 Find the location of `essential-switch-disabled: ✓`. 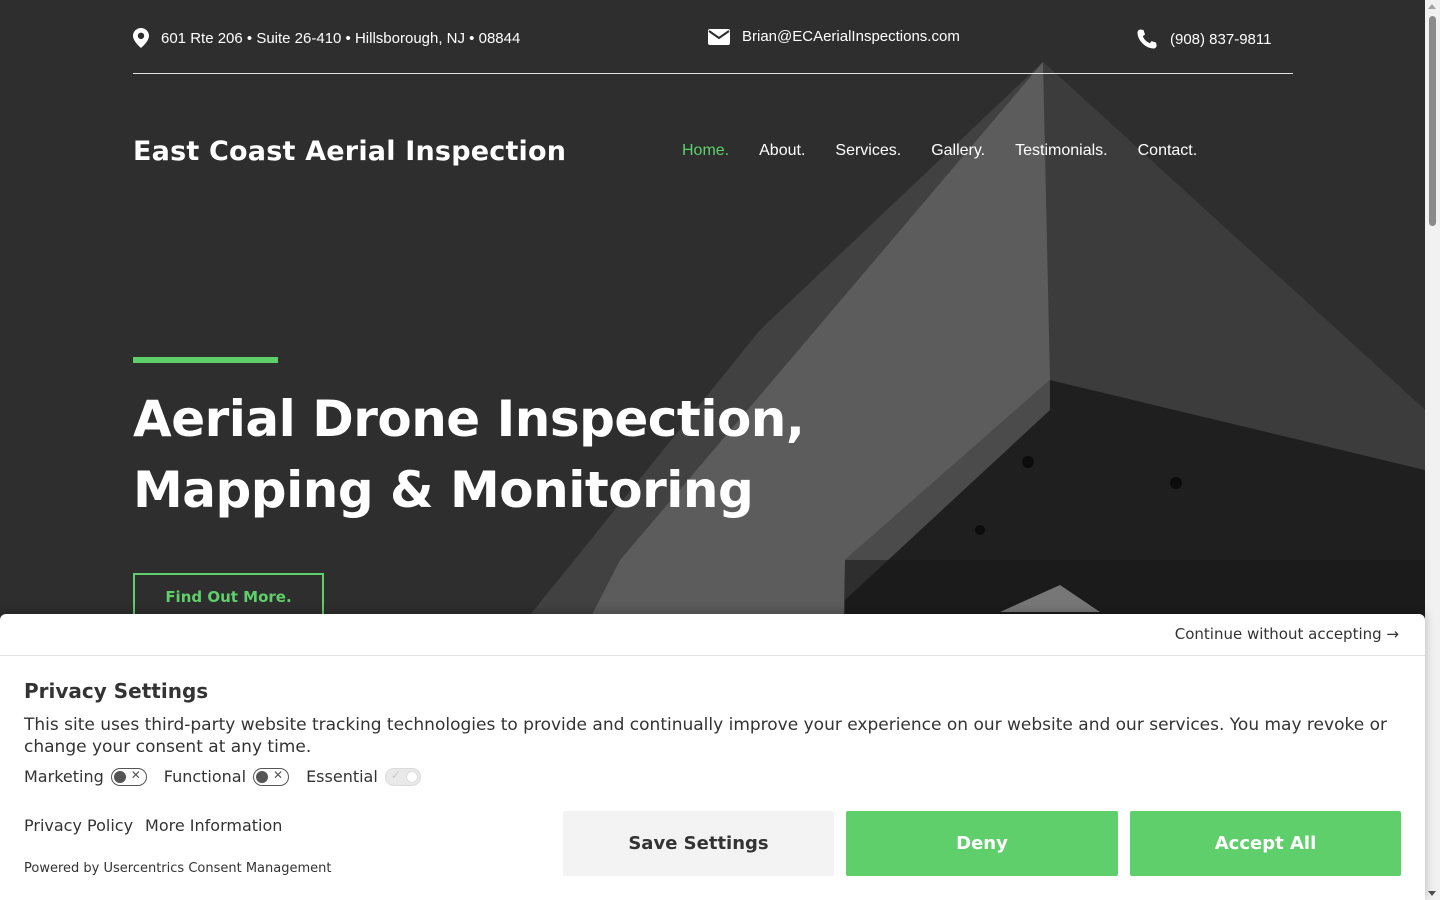

essential-switch-disabled: ✓ is located at coordinates (402, 776).